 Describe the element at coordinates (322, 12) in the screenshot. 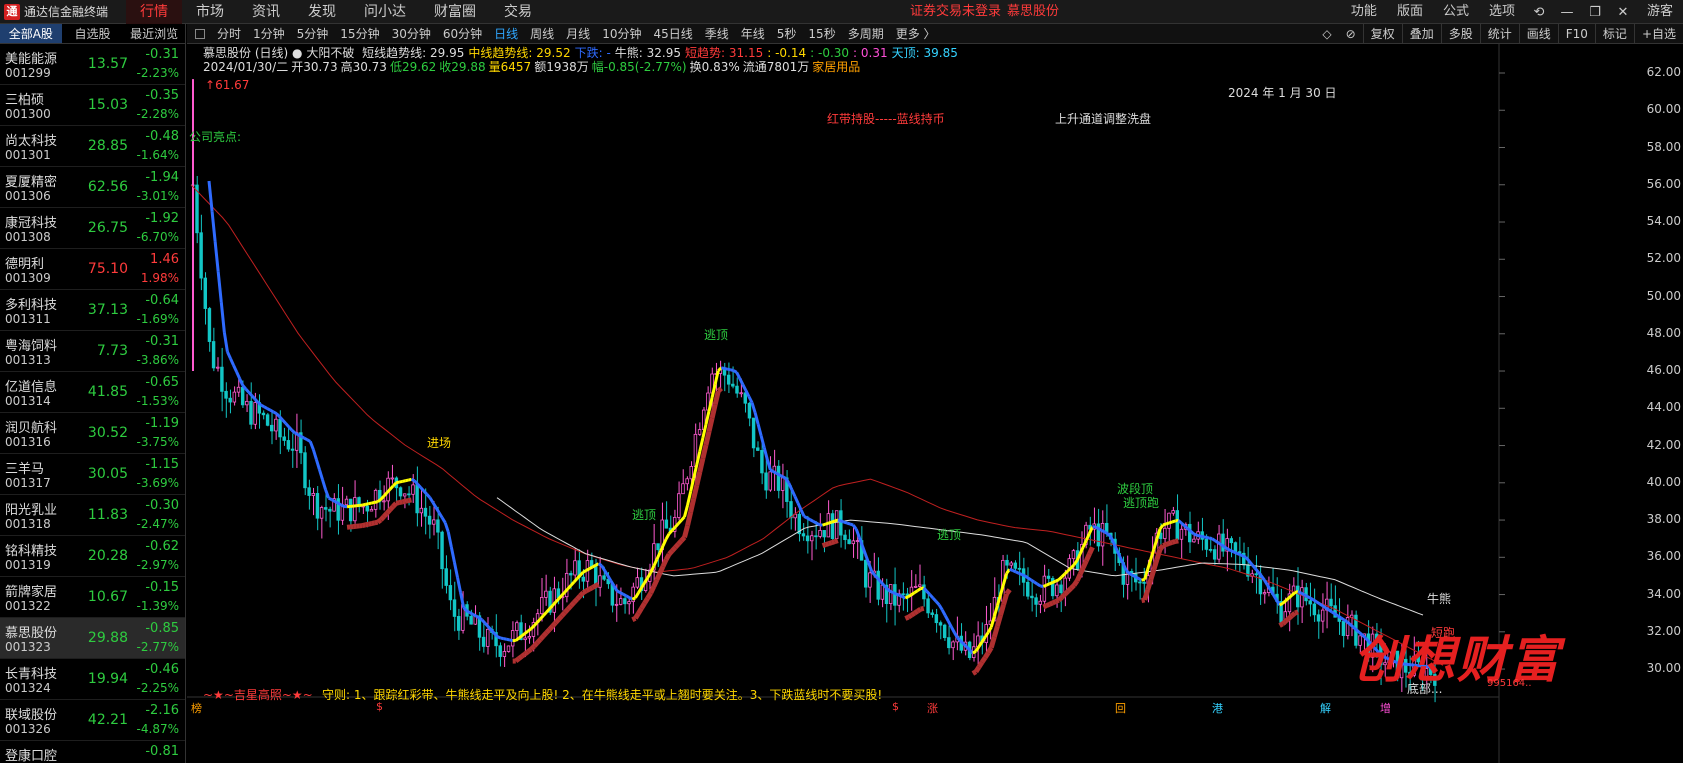

I see `top-nav-item: 发现` at that location.